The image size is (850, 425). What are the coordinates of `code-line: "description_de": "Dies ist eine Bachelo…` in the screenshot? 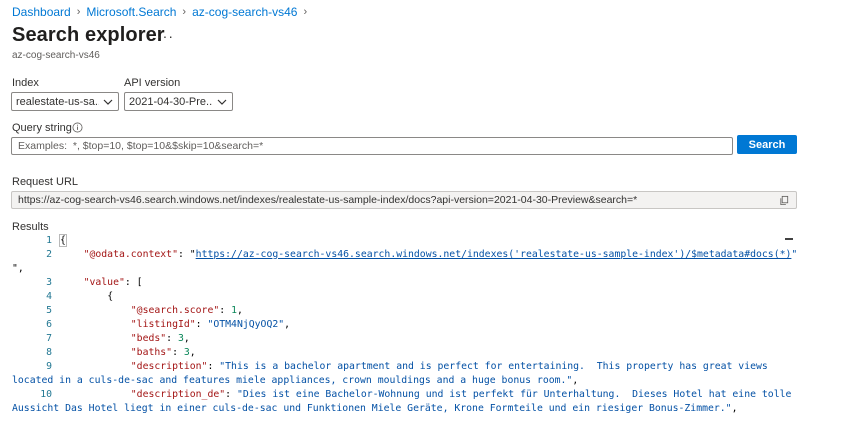 It's located at (427, 395).